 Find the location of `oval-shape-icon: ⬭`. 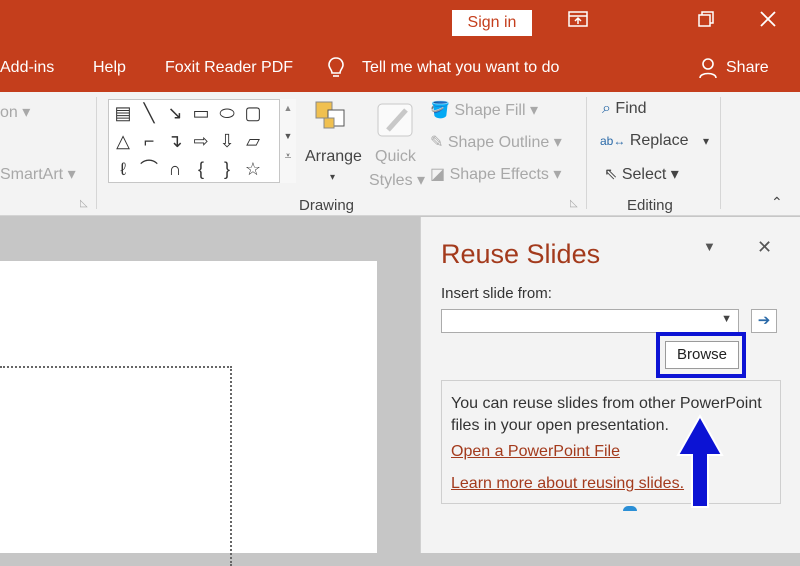

oval-shape-icon: ⬭ is located at coordinates (227, 113).